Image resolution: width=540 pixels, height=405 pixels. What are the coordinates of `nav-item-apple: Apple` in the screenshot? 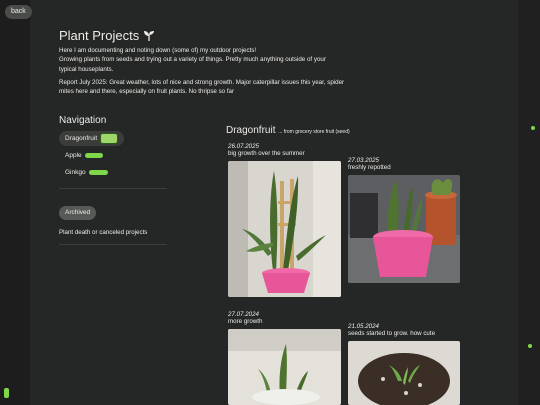 It's located at (84, 155).